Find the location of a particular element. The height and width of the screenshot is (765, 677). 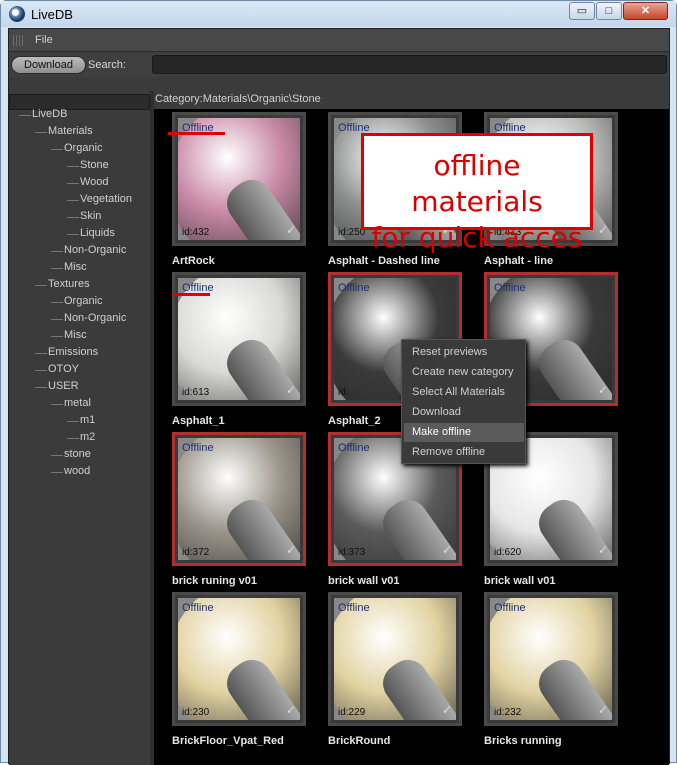

tree-item: Liquids is located at coordinates (97, 233).